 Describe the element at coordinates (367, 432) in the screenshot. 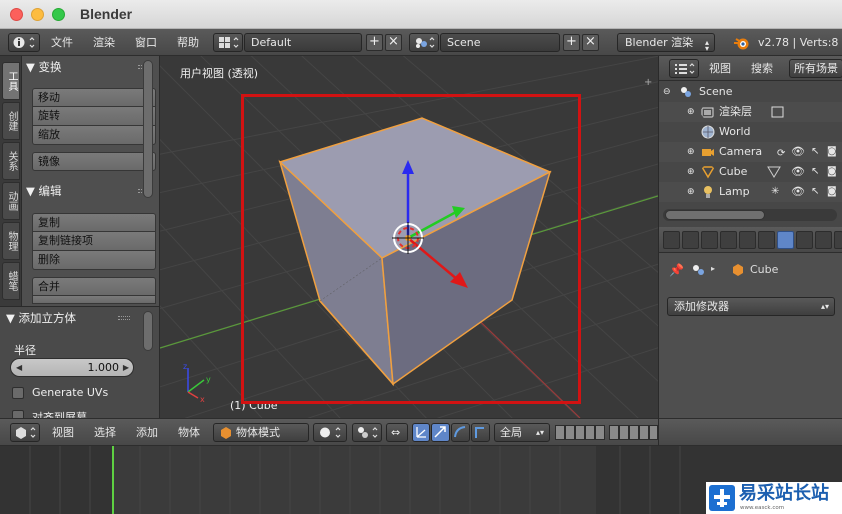

I see `pivot-point-select` at that location.